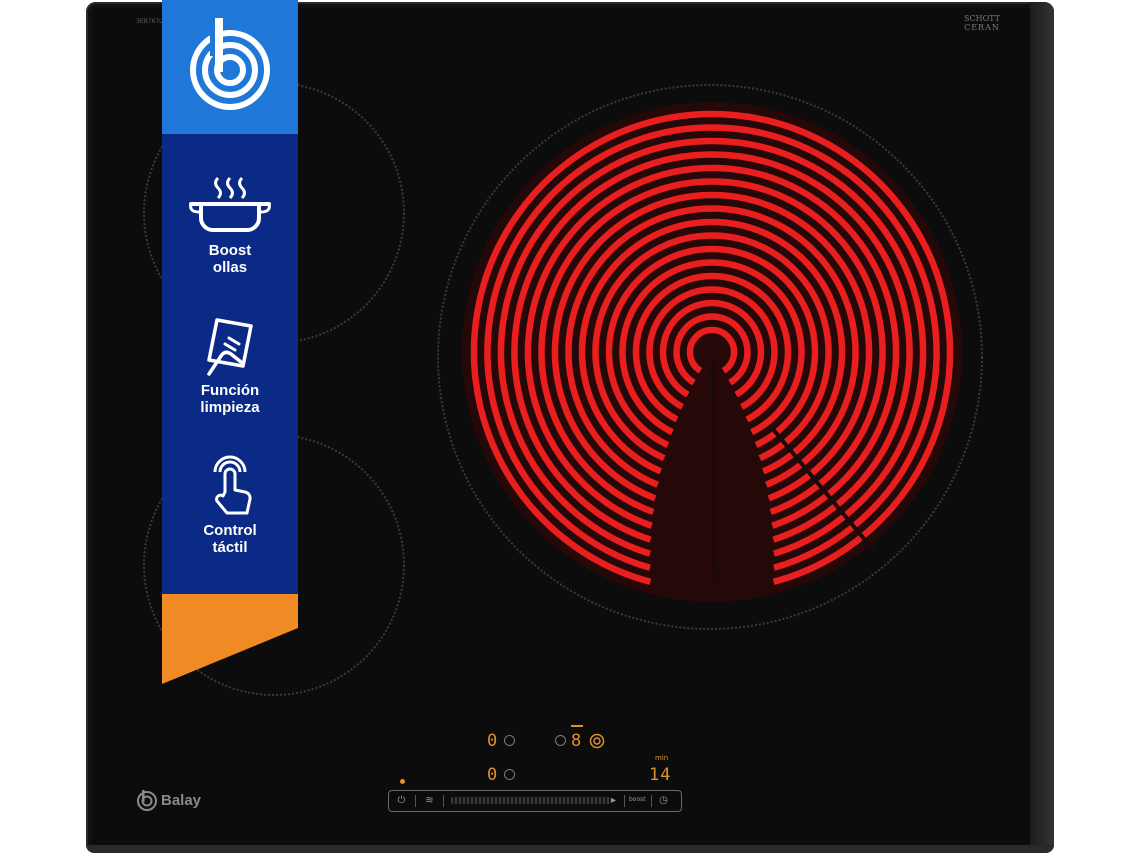  What do you see at coordinates (401, 800) in the screenshot?
I see `power-button: ⏻` at bounding box center [401, 800].